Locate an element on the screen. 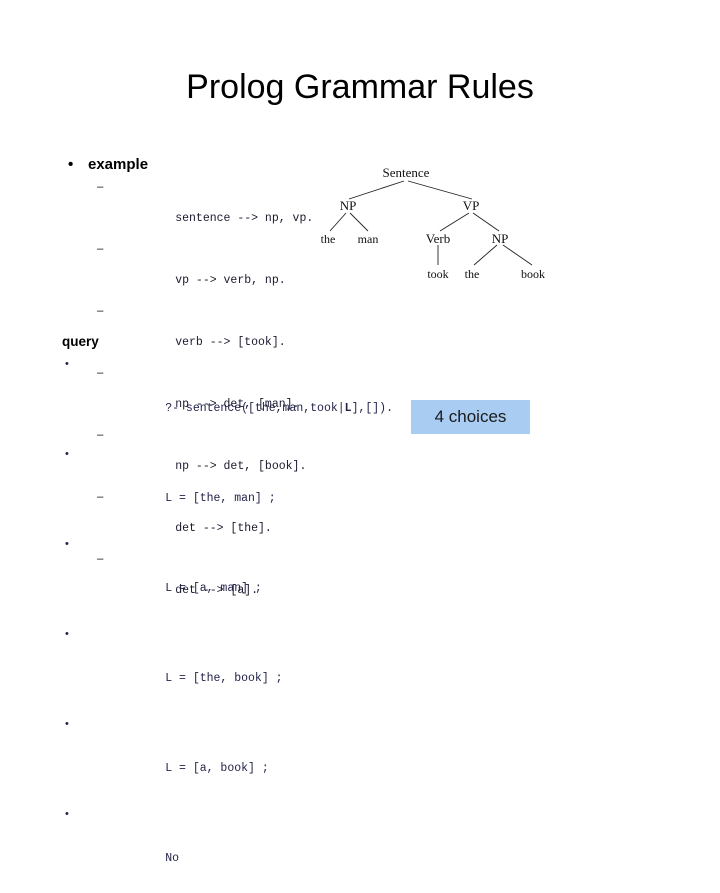 Image resolution: width=720 pixels, height=893 pixels. list-item: • L = [the, man] ; is located at coordinates (272, 488).